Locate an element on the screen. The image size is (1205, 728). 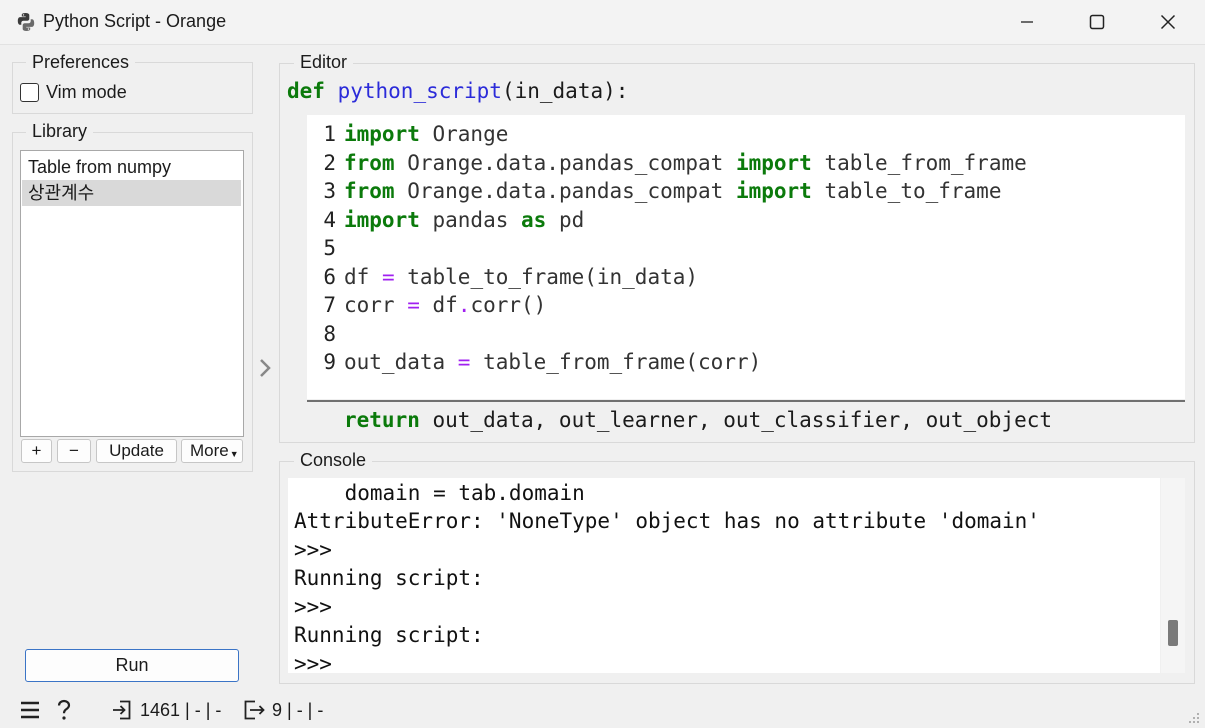
function-header: def python_script(in_data): is located at coordinates (457, 91).